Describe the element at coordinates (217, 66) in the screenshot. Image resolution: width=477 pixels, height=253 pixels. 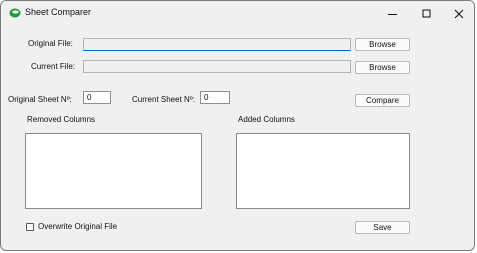
I see `current-file-field` at that location.